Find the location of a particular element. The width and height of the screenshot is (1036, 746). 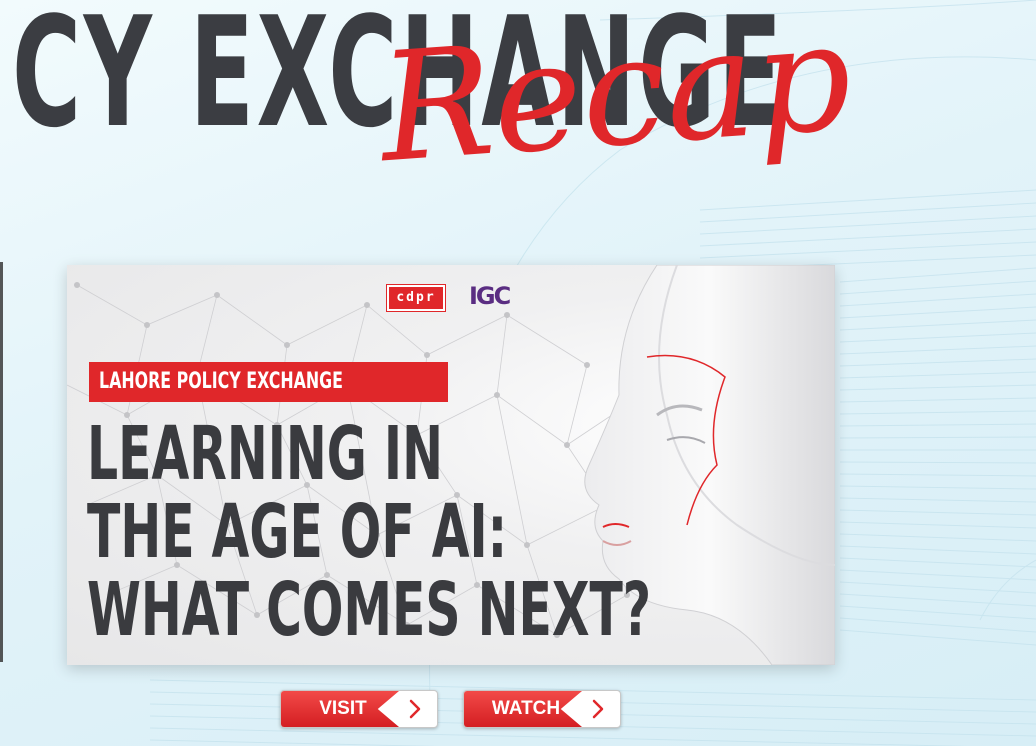

visit-button-label: VISIT is located at coordinates (343, 708).